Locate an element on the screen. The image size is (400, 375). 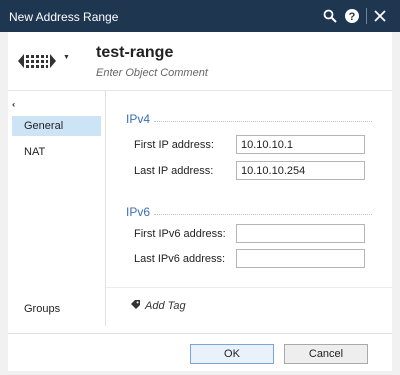
help-icon: ? is located at coordinates (352, 16).